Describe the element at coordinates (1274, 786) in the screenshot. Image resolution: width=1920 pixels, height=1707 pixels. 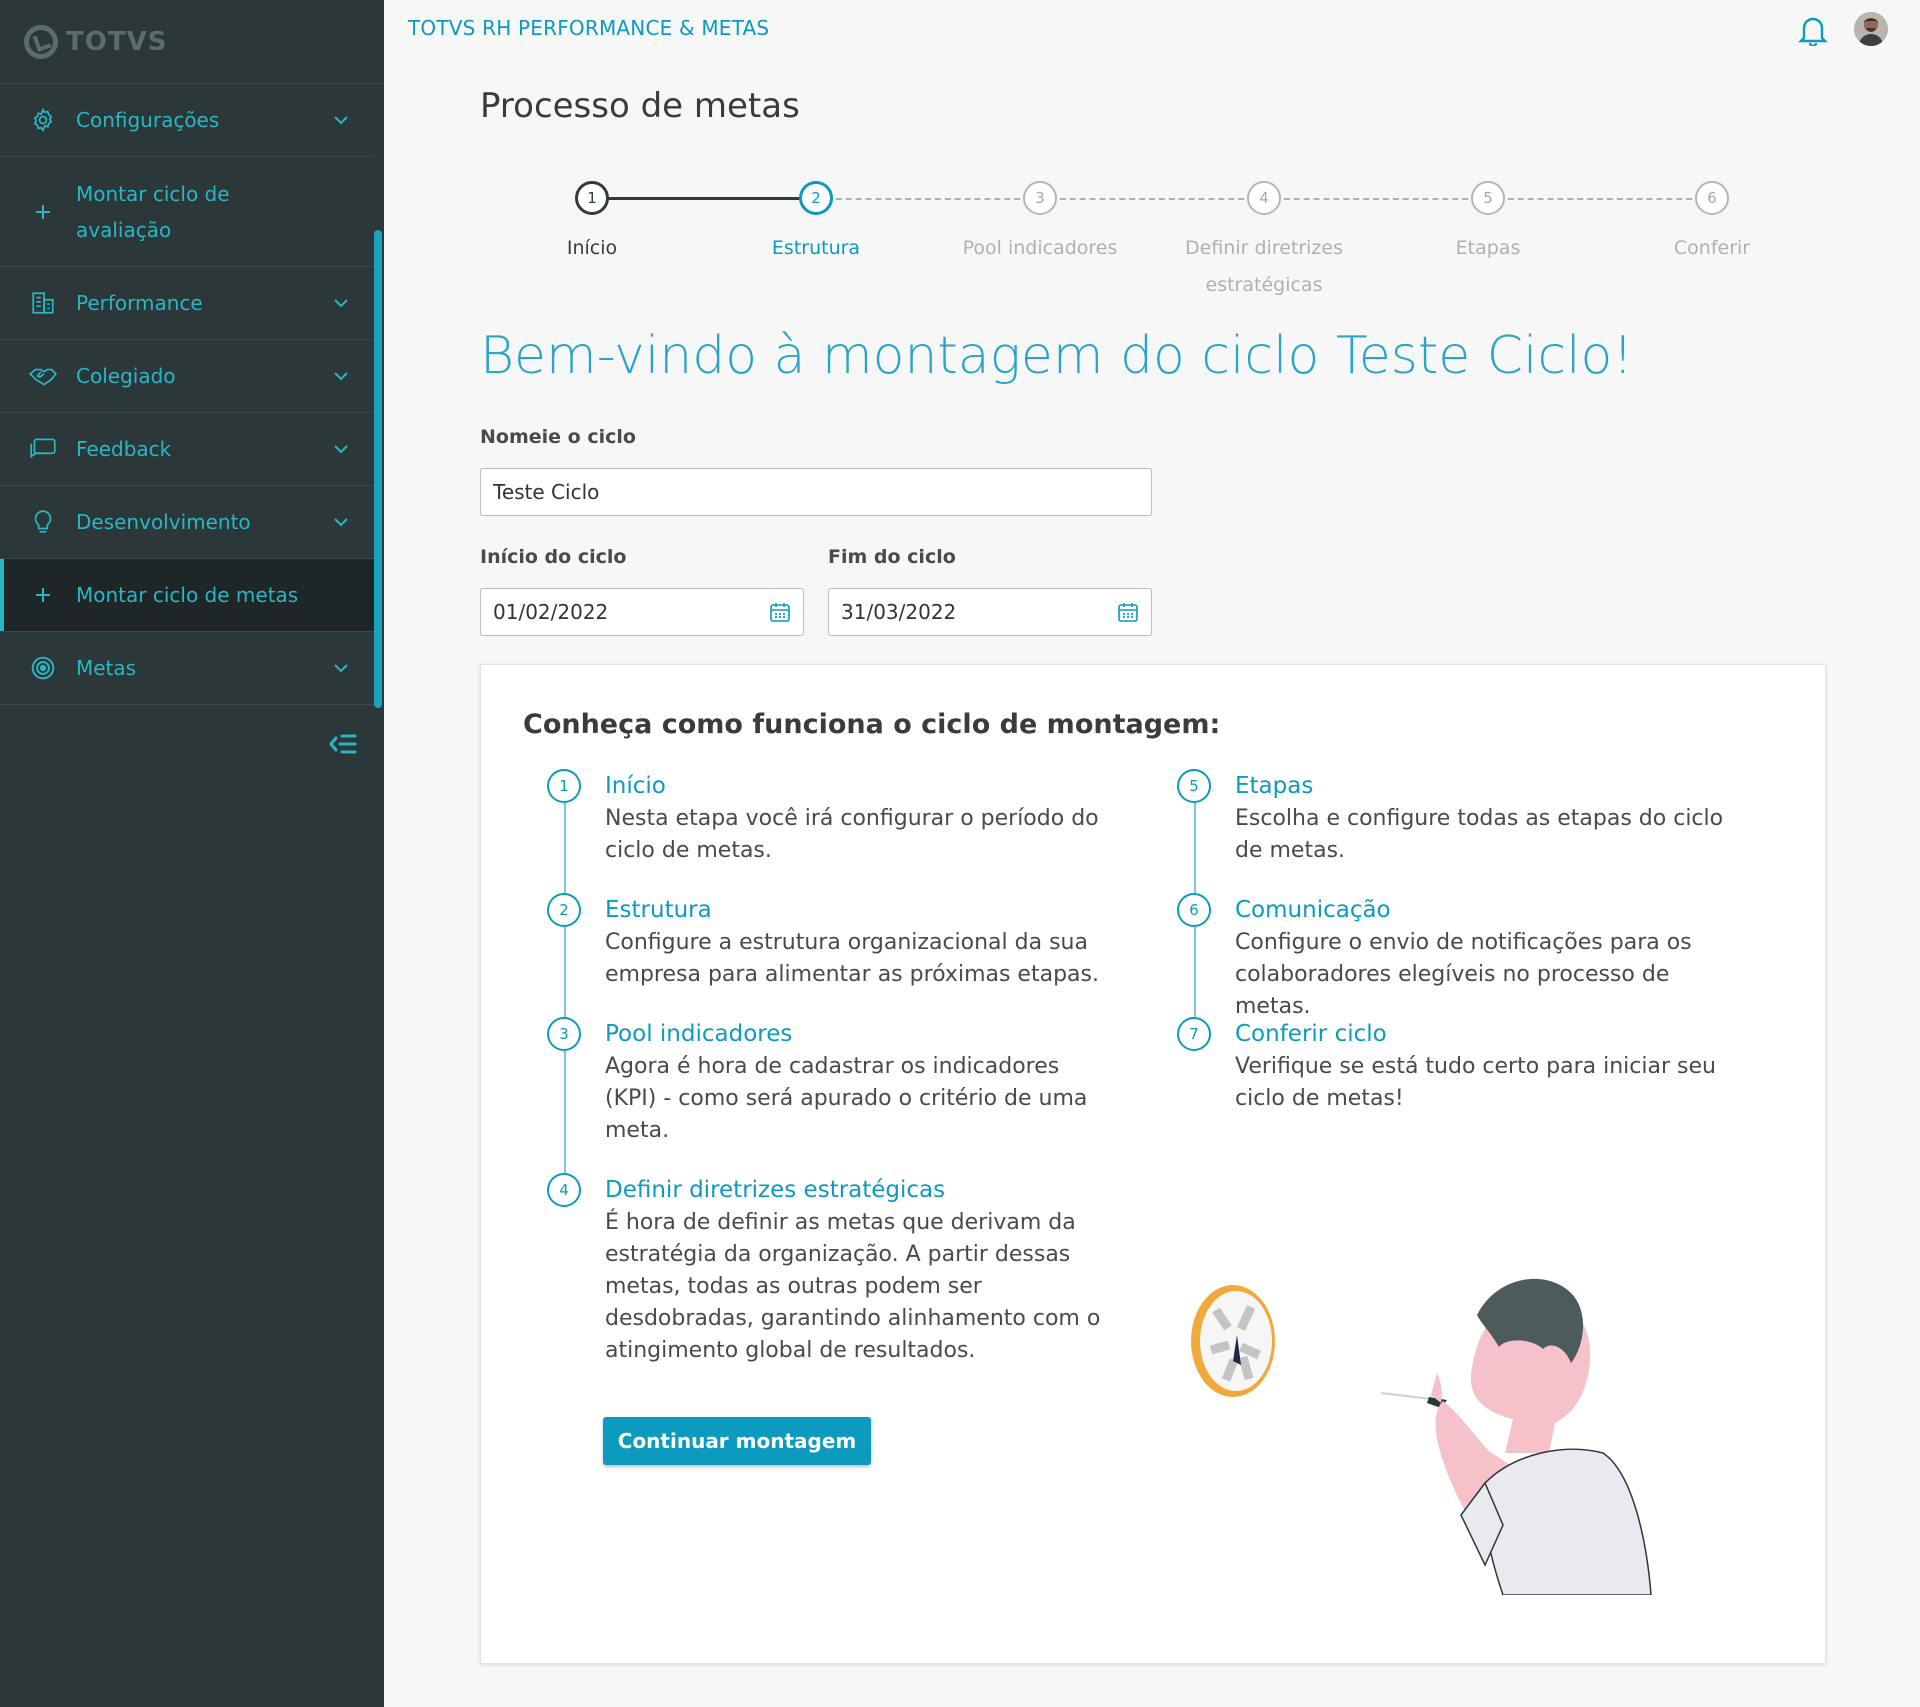
I see `info-step-title: Etapas` at that location.